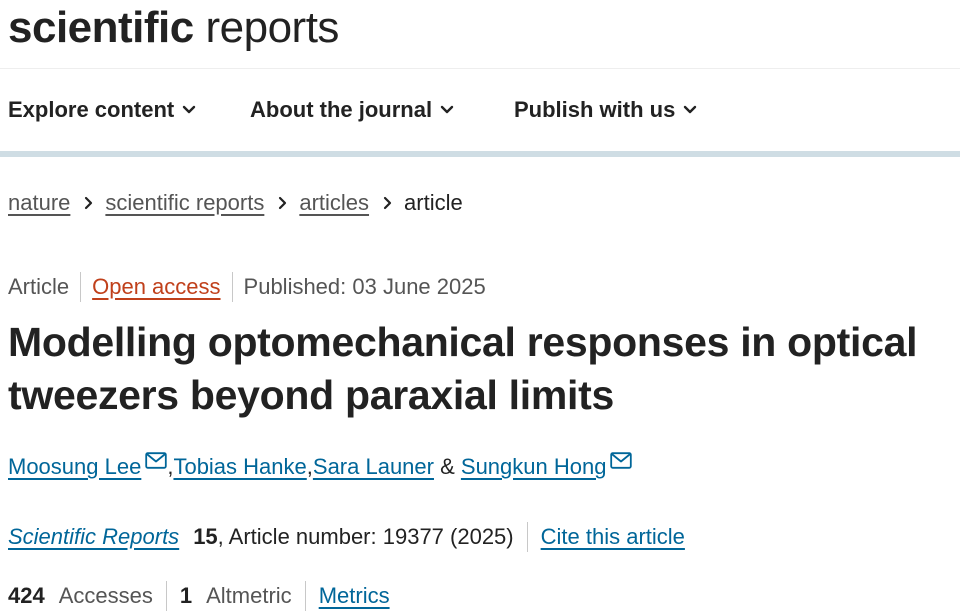 The image size is (960, 612). I want to click on author-link: Sungkun Hong, so click(534, 467).